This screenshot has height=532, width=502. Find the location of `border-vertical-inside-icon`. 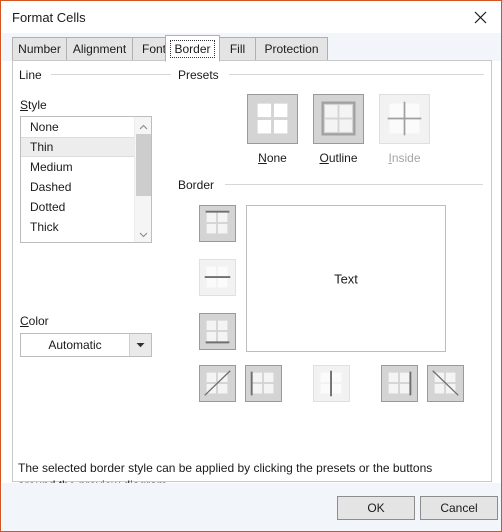

border-vertical-inside-icon is located at coordinates (331, 383).